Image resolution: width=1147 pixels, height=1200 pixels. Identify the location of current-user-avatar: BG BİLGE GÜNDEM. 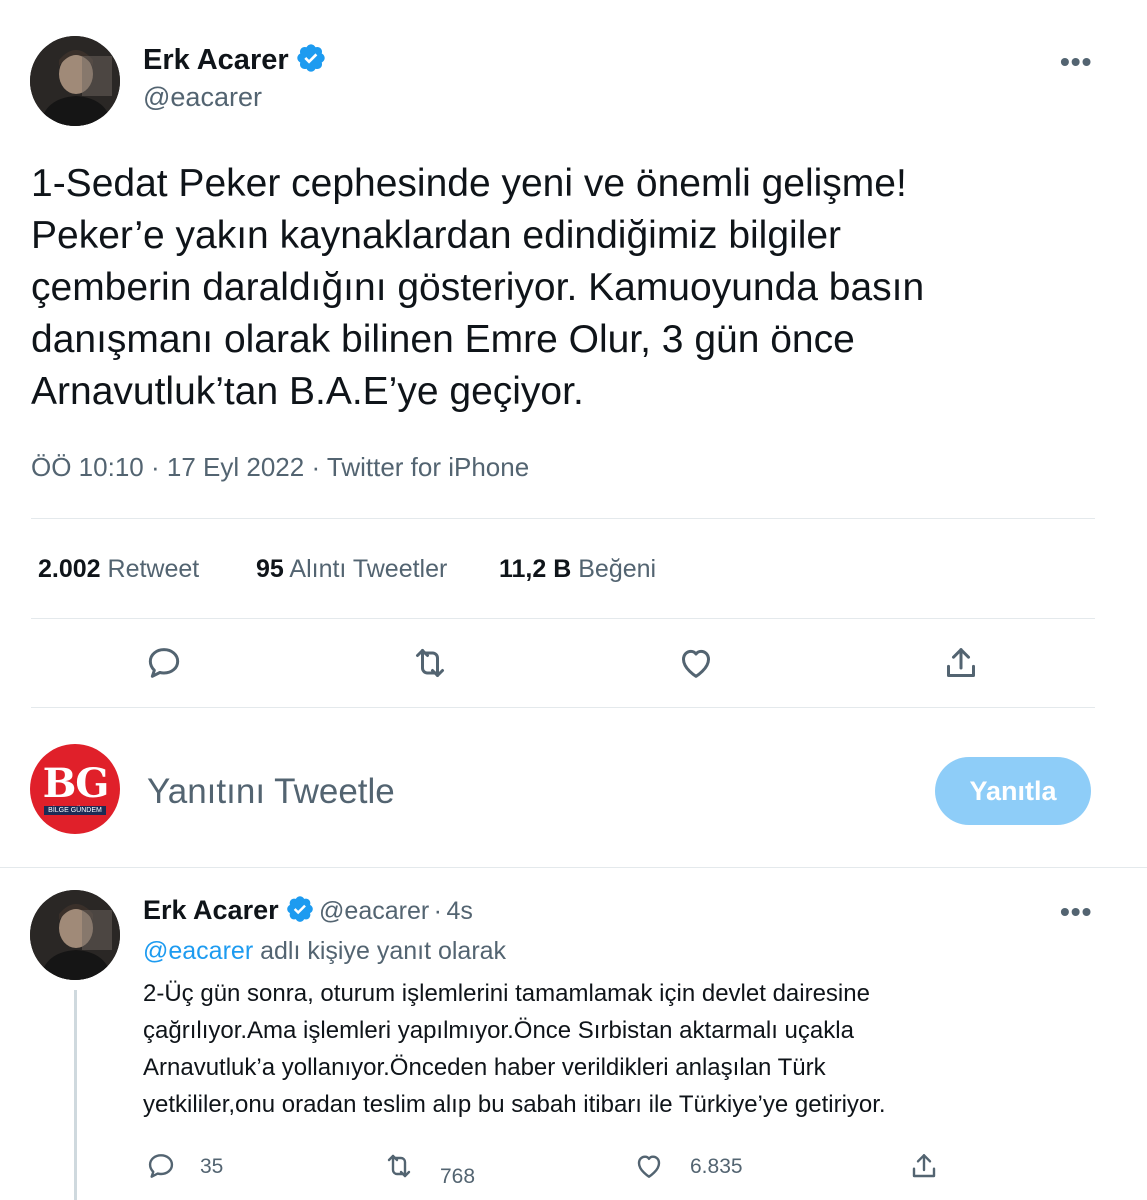
(75, 789).